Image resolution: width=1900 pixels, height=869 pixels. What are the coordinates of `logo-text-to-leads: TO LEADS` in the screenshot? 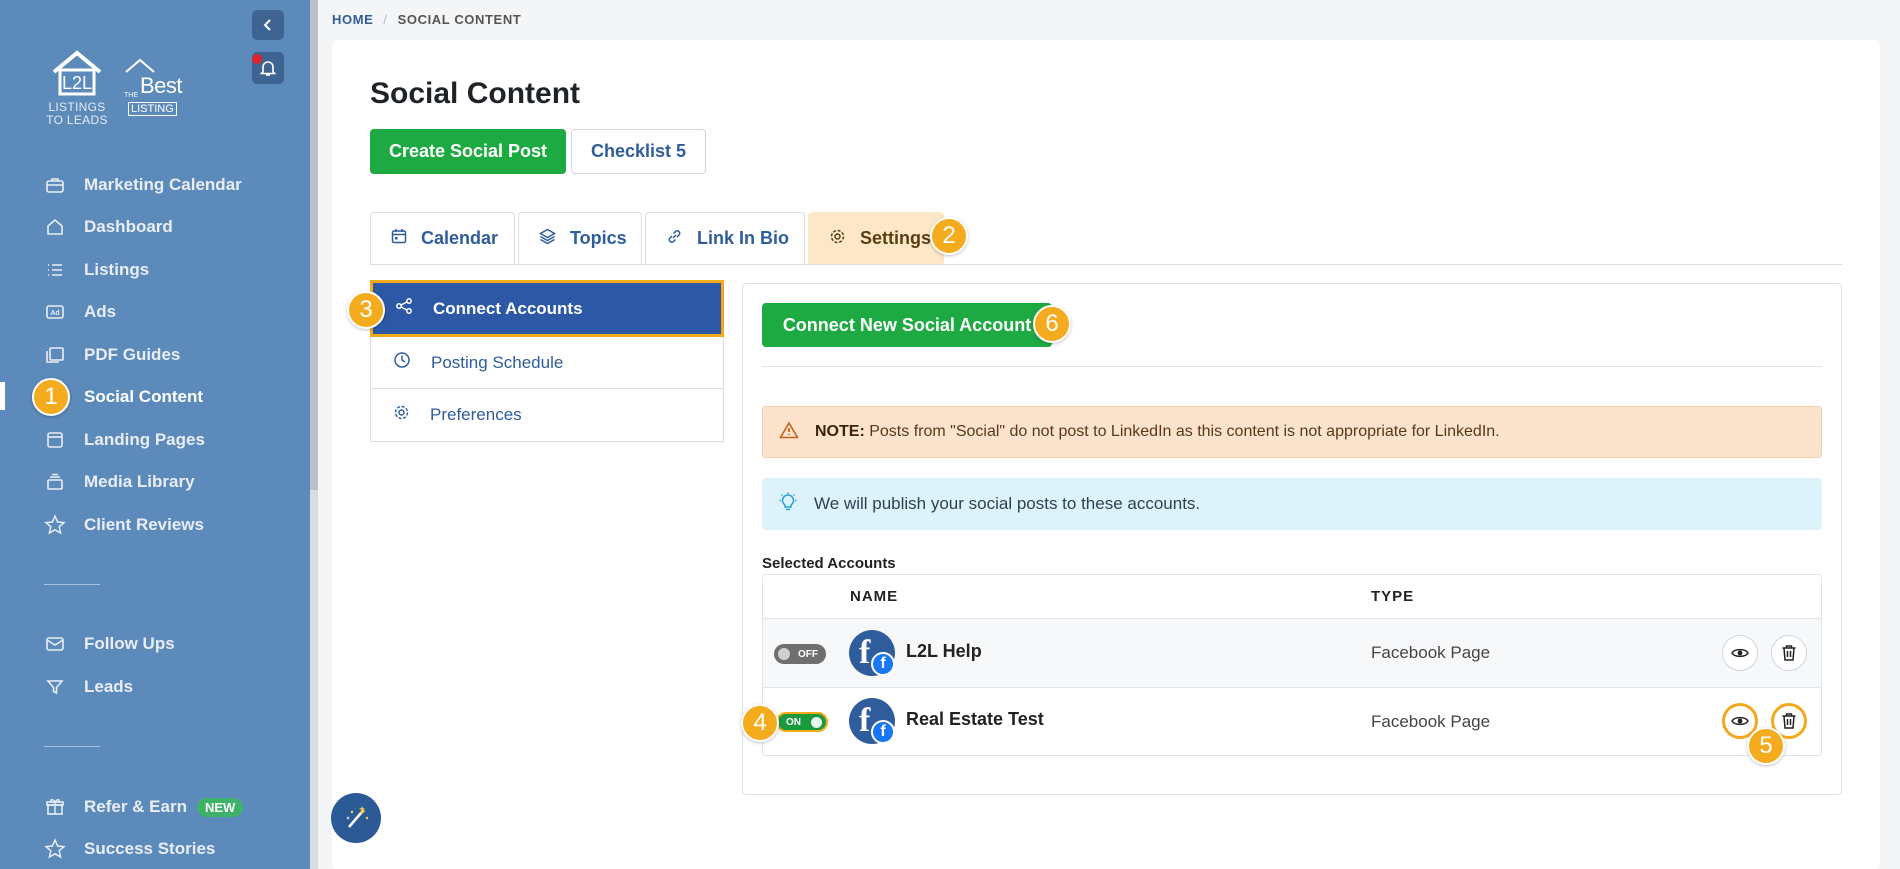 It's located at (77, 120).